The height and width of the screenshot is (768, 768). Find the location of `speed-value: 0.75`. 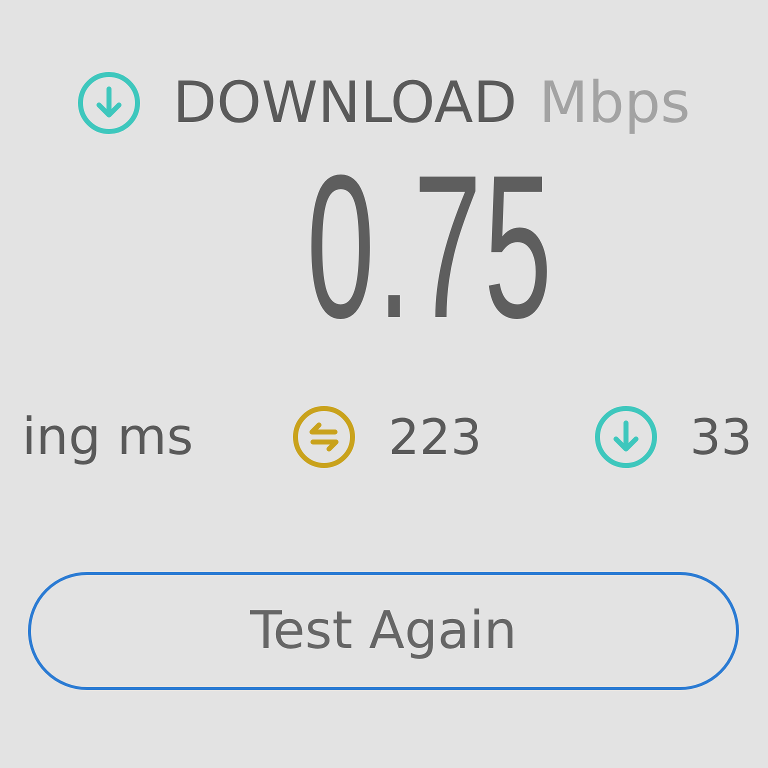

speed-value: 0.75 is located at coordinates (431, 247).